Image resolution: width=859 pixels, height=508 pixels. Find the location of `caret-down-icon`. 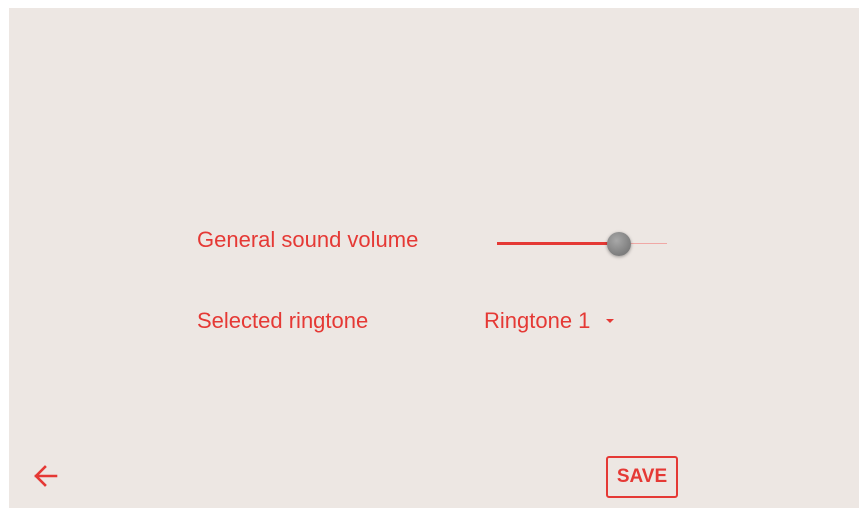

caret-down-icon is located at coordinates (610, 321).